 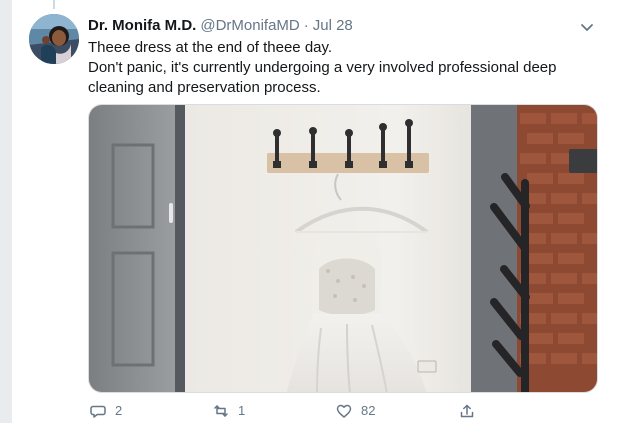 I want to click on heart-icon, so click(x=344, y=411).